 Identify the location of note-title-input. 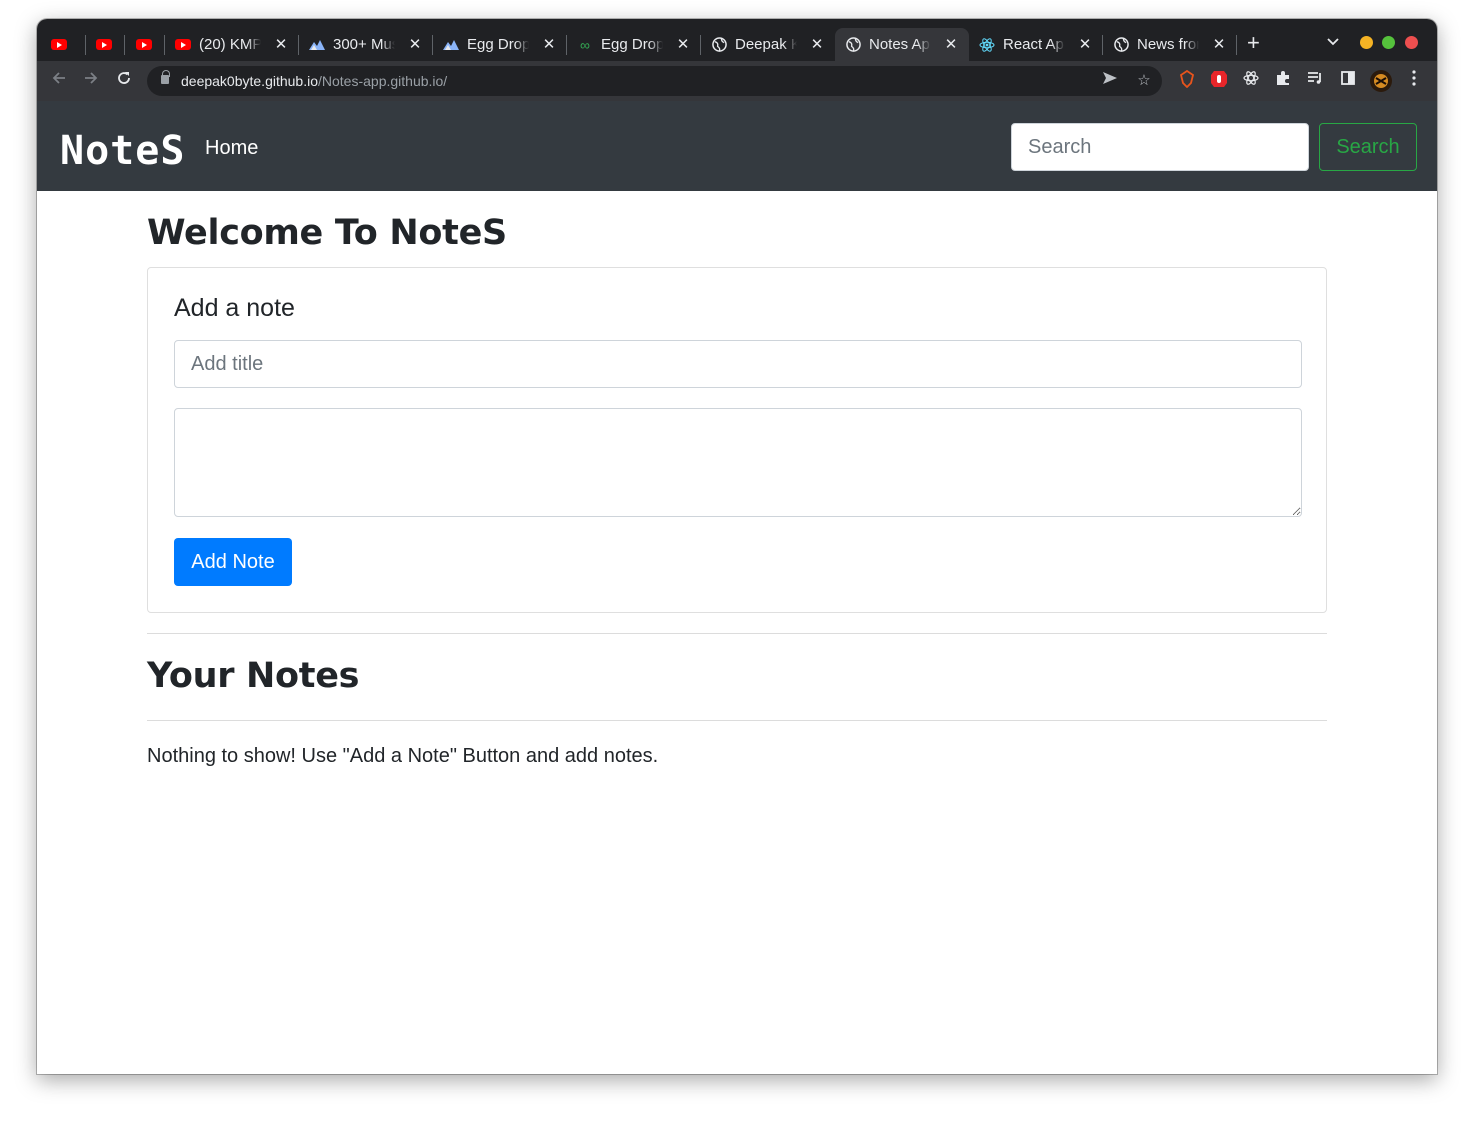
(738, 364).